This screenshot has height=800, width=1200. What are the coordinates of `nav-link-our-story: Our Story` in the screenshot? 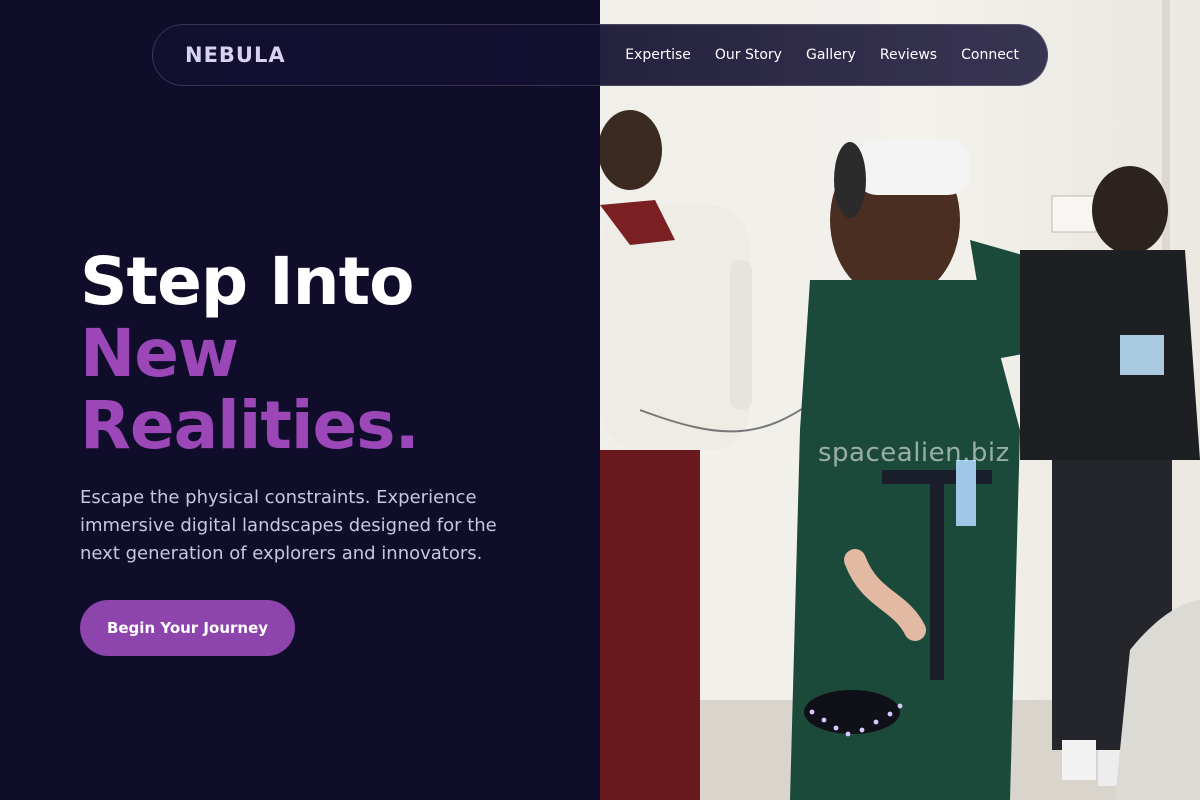 It's located at (748, 55).